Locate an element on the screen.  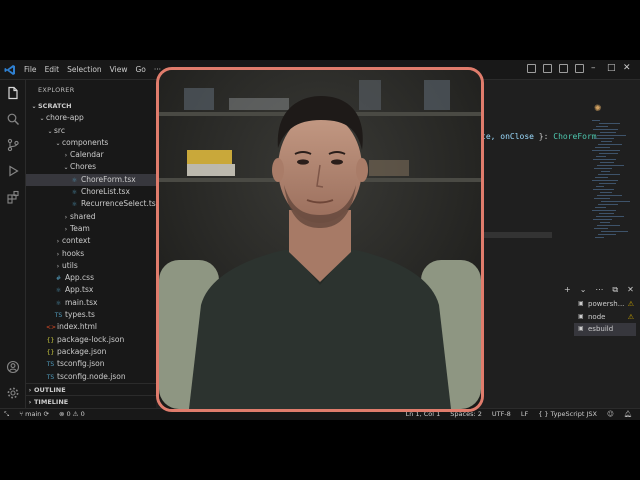
end-of-line: LF is located at coordinates (524, 414).